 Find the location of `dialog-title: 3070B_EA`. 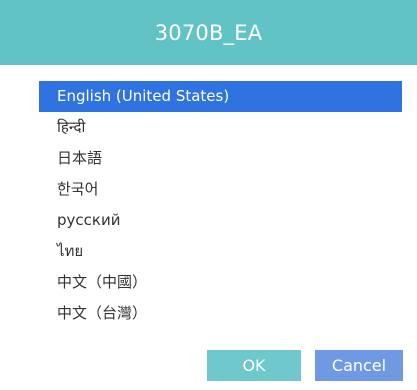

dialog-title: 3070B_EA is located at coordinates (208, 32).